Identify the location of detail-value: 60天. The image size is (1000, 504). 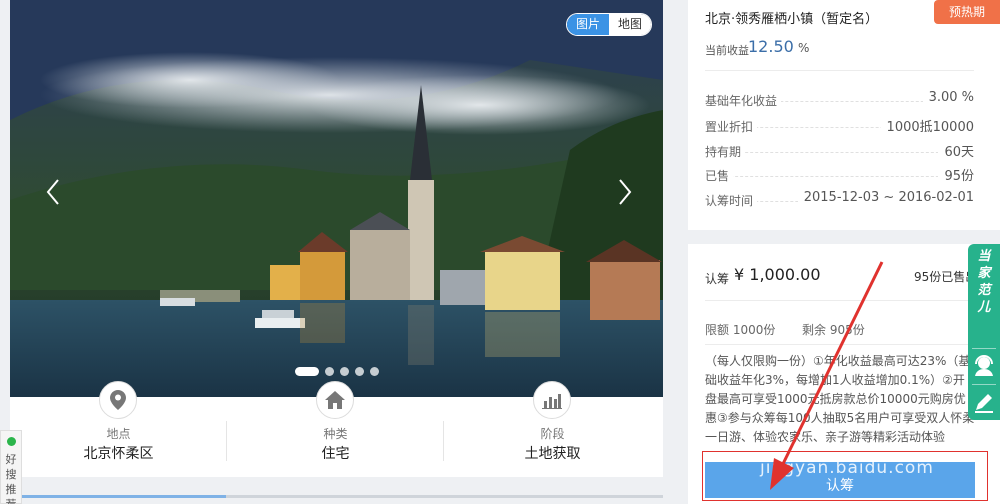
(956, 150).